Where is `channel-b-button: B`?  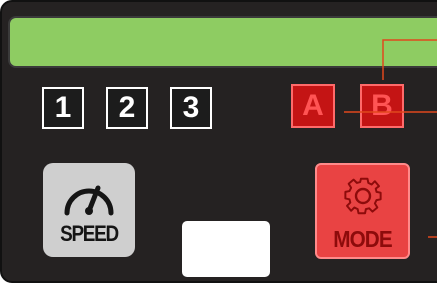
channel-b-button: B is located at coordinates (382, 106).